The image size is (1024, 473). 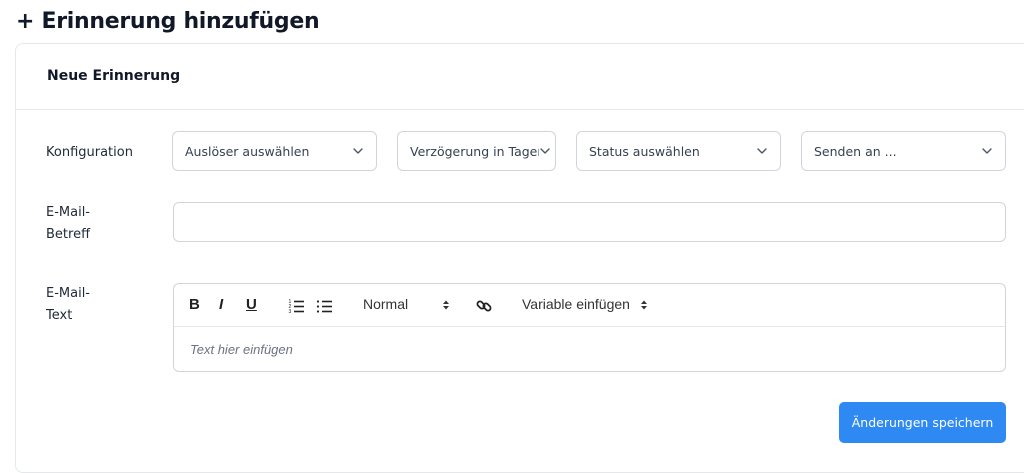 What do you see at coordinates (297, 306) in the screenshot?
I see `ordered-list-icon: 1 2 3` at bounding box center [297, 306].